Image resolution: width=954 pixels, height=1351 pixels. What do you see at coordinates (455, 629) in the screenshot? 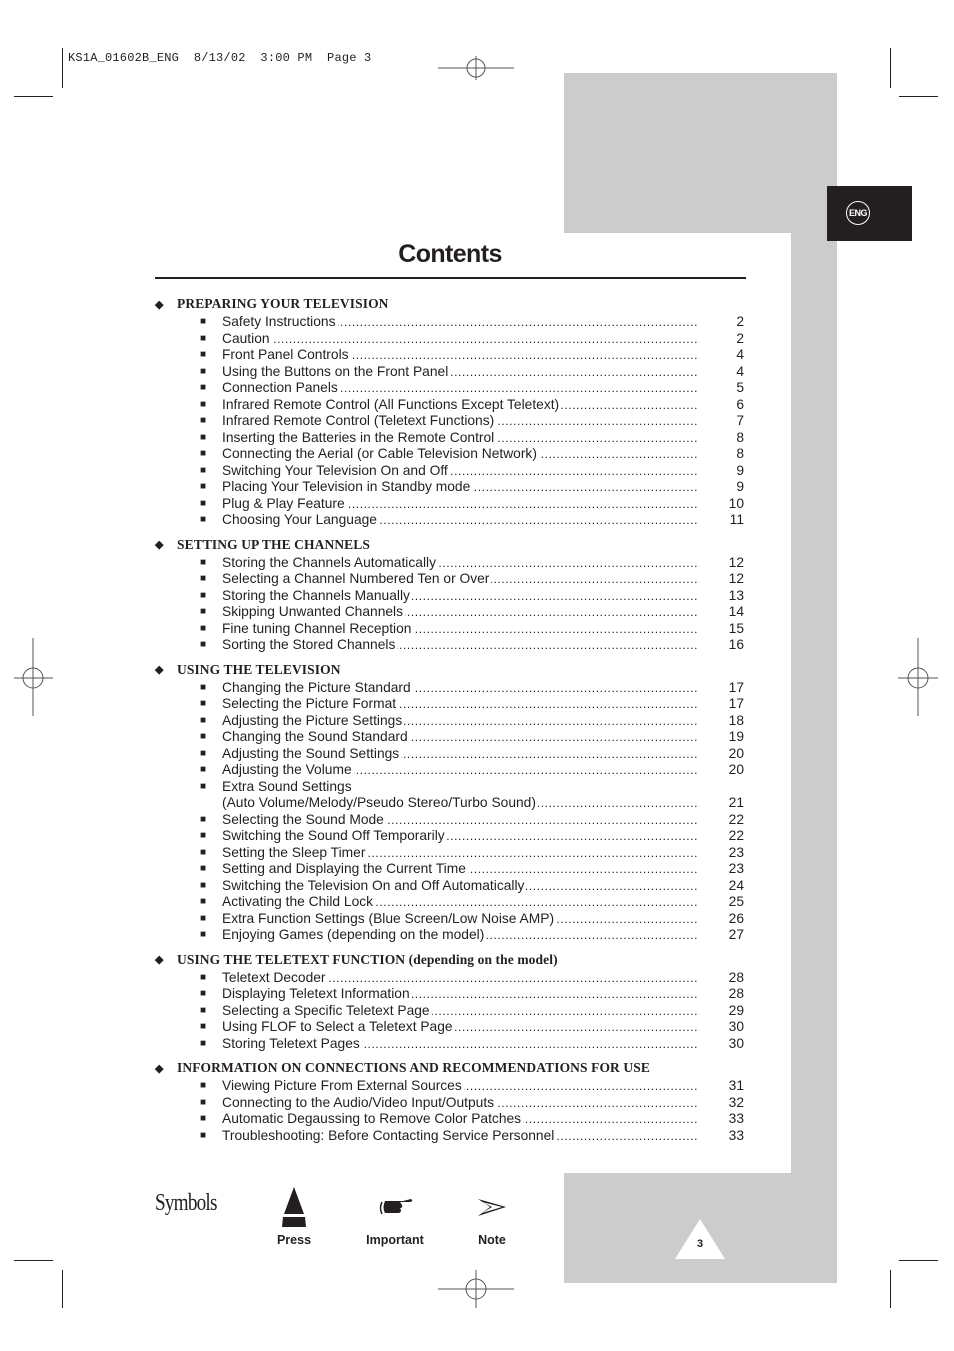
I see `toc-entry: ■ Fine tuning Channel Reception 15` at bounding box center [455, 629].